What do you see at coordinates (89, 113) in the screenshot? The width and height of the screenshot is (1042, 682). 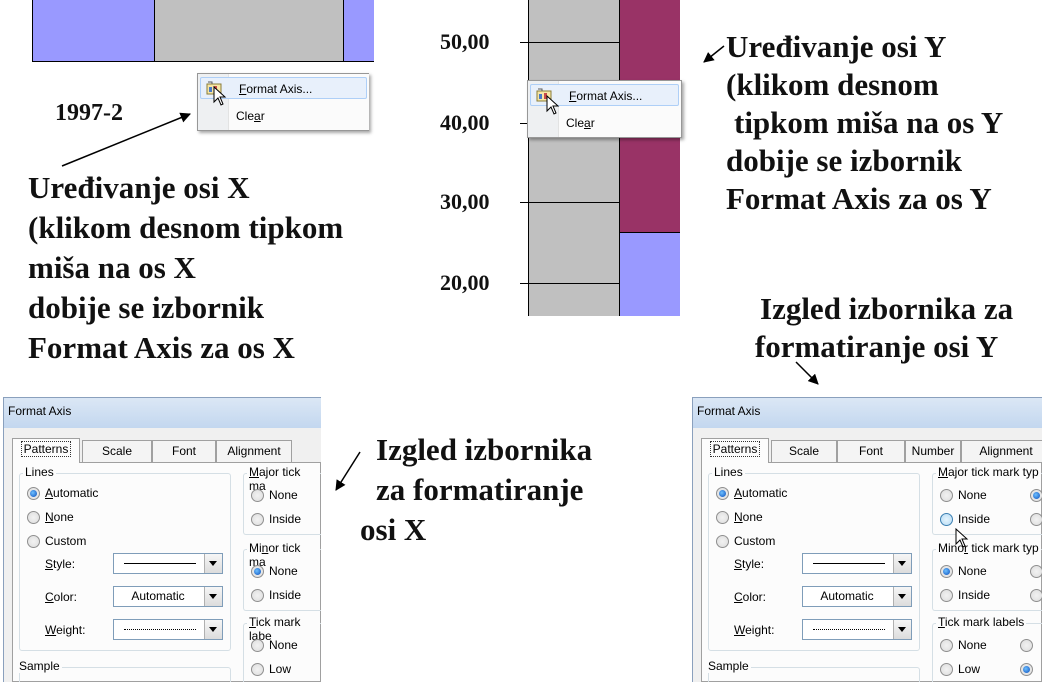 I see `x-axis-category-label: 1997-2` at bounding box center [89, 113].